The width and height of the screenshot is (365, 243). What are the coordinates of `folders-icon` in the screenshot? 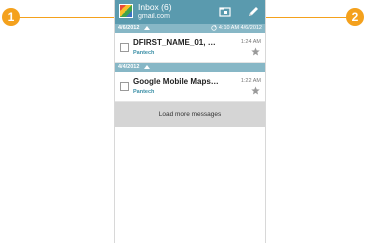 It's located at (225, 12).